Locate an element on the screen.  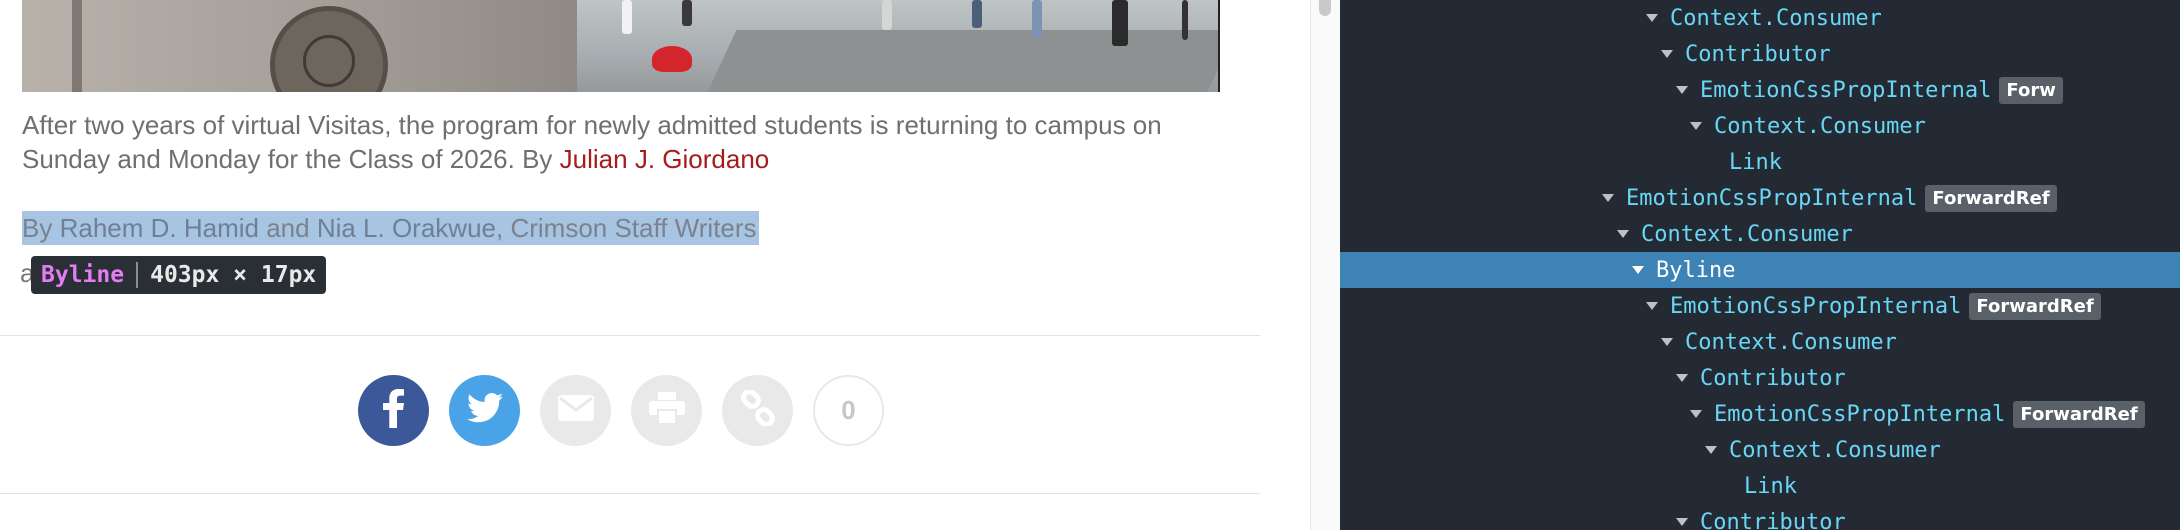
scrollbar-track is located at coordinates (1325, 265).